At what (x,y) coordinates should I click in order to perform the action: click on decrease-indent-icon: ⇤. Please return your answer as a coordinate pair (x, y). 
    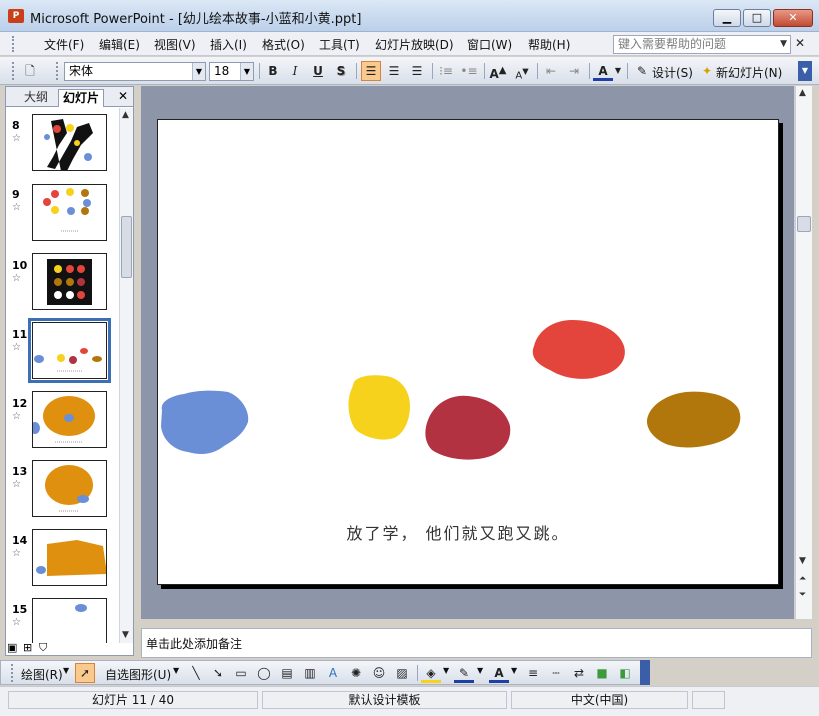
    Looking at the image, I should click on (551, 71).